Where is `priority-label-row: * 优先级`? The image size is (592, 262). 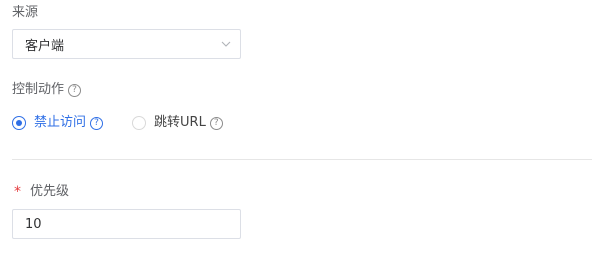
priority-label-row: * 优先级 is located at coordinates (40, 192).